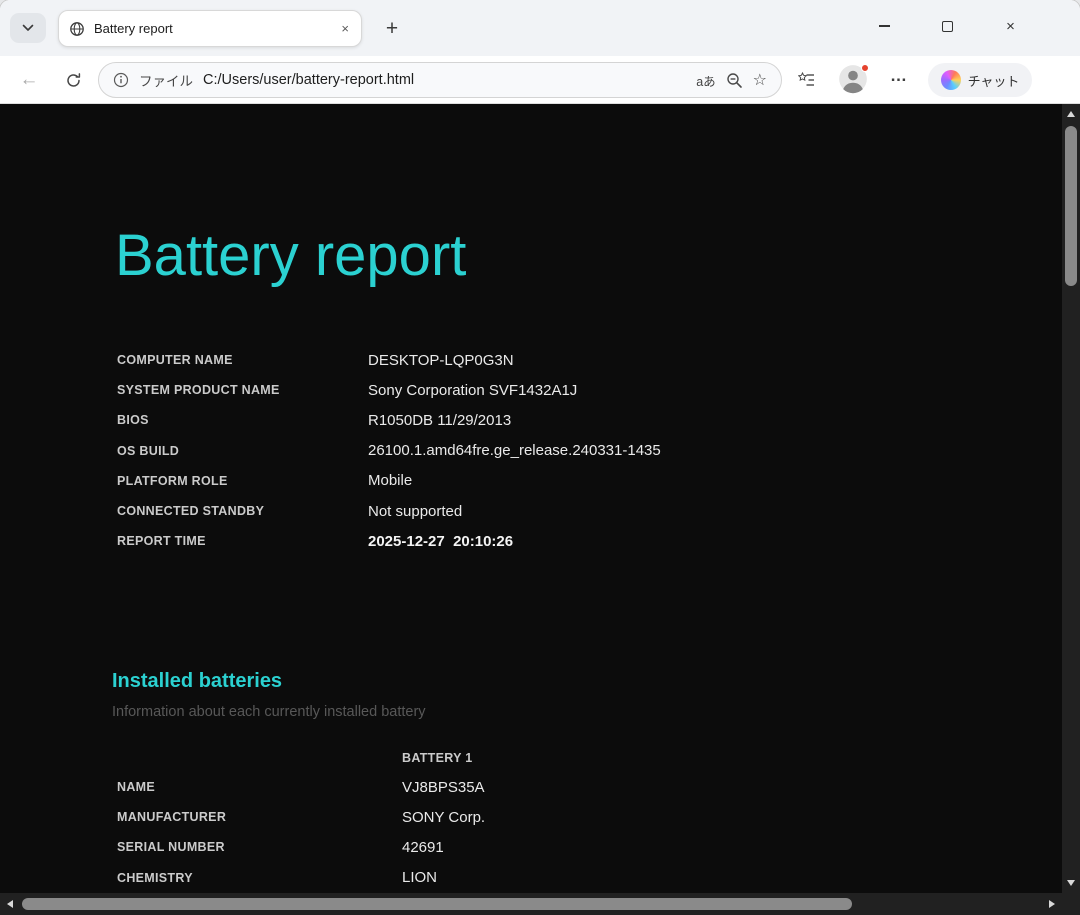 The height and width of the screenshot is (915, 1080). I want to click on tab-title: Battery report, so click(133, 28).